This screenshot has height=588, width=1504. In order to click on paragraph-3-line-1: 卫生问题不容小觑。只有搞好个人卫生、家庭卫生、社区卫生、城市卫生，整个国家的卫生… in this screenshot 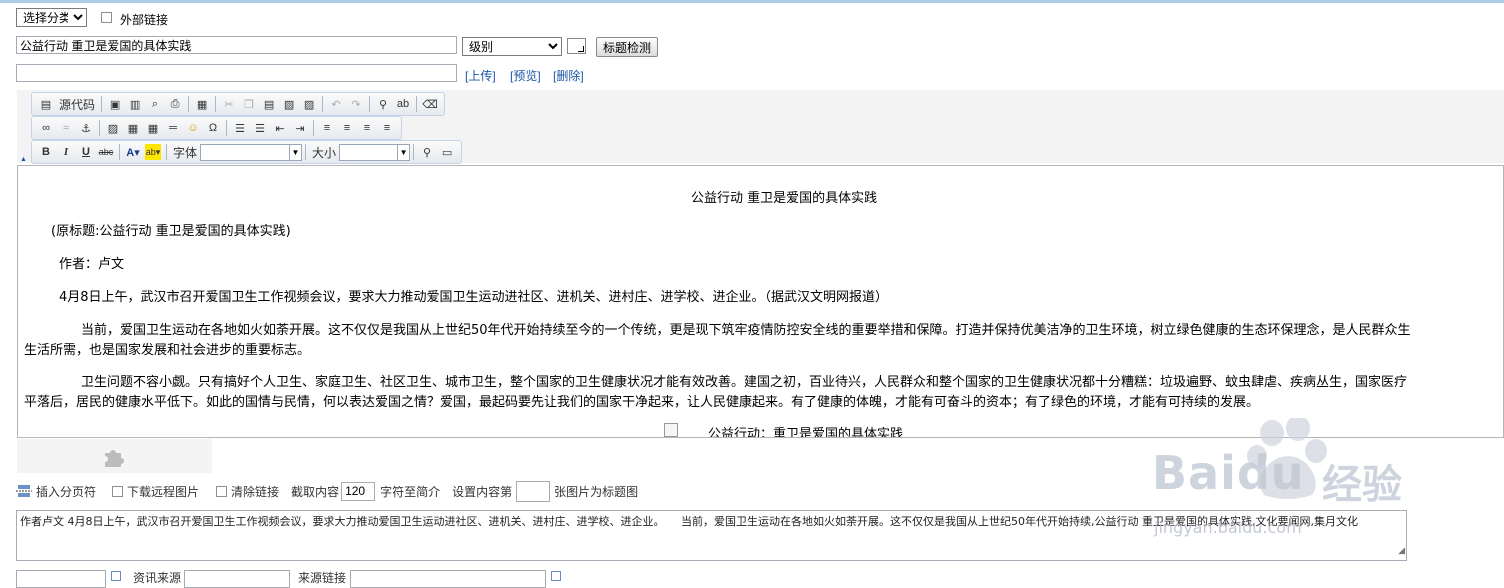, I will do `click(744, 382)`.